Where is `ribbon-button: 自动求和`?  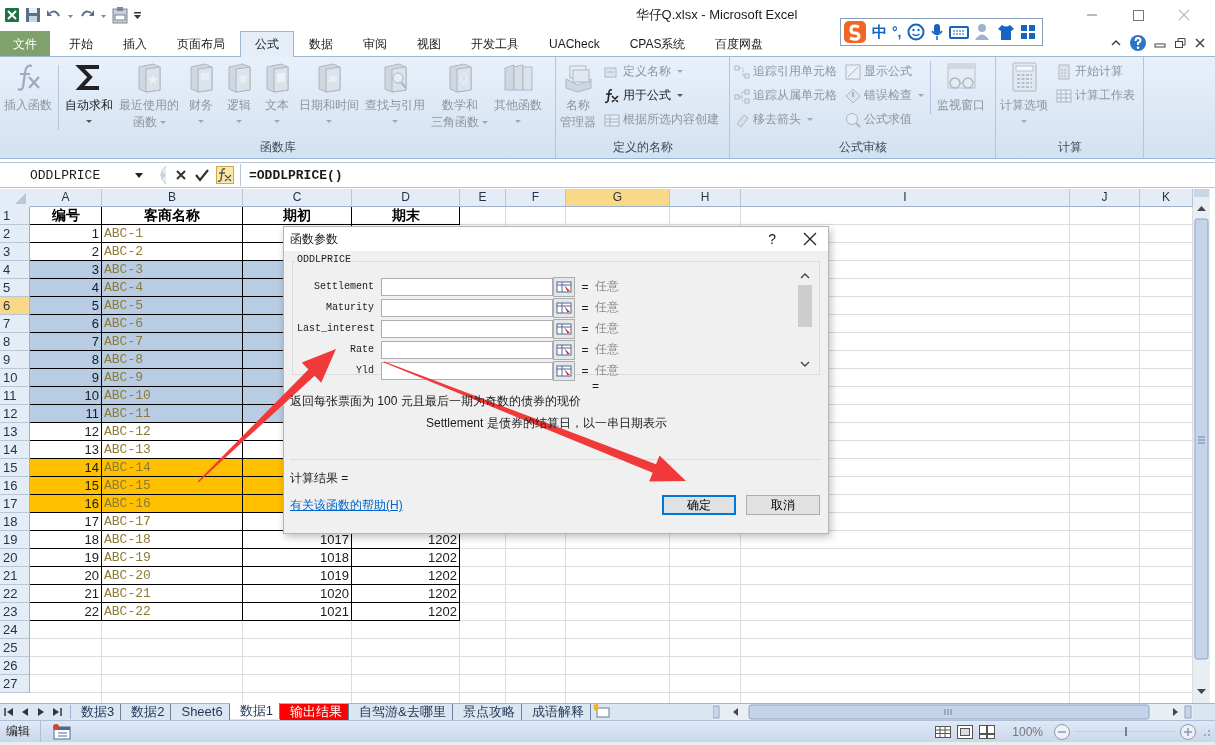
ribbon-button: 自动求和 is located at coordinates (89, 92).